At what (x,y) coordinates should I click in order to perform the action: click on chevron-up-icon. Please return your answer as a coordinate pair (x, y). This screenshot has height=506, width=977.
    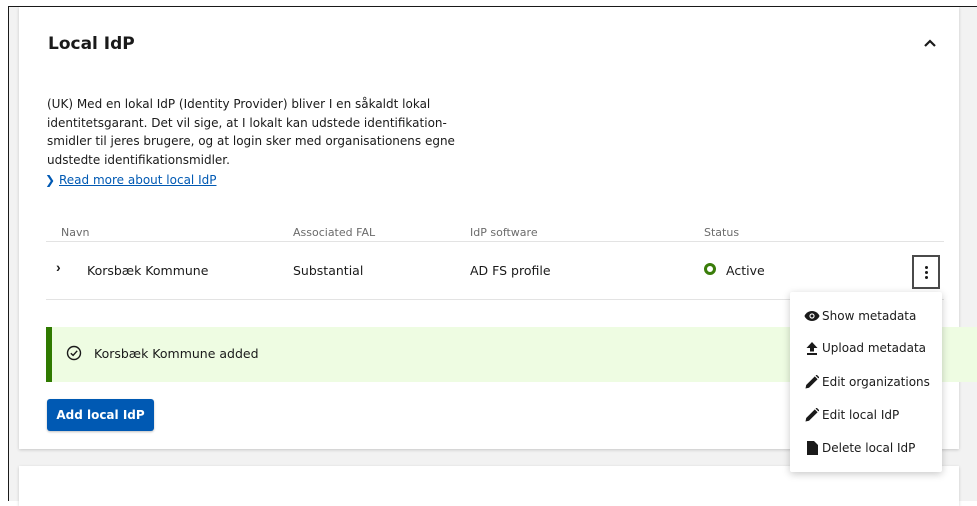
    Looking at the image, I should click on (930, 43).